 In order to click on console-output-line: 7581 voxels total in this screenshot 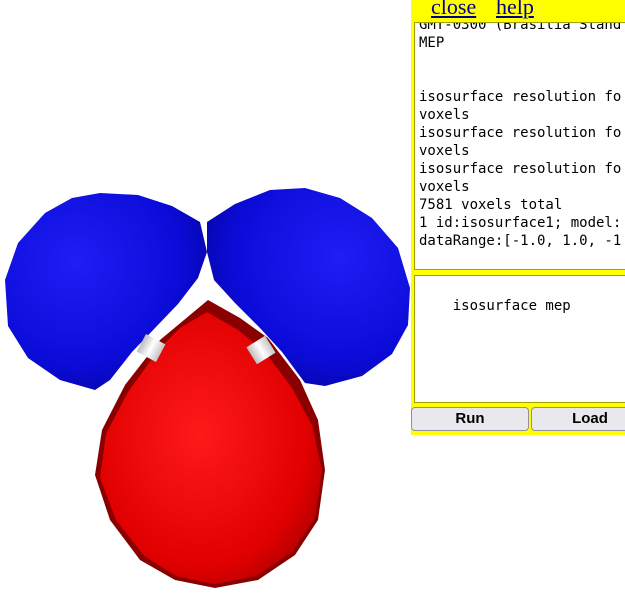, I will do `click(491, 205)`.